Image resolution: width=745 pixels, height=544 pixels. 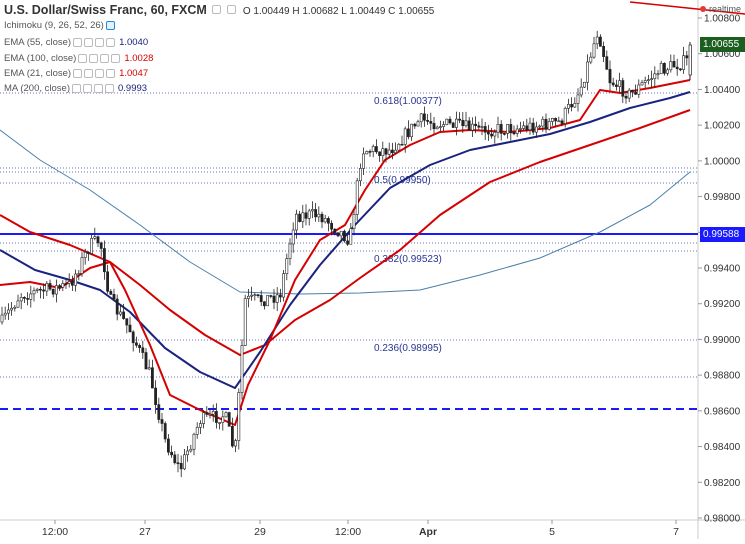 I want to click on indicator-ichimoku: Ichimoku (9, 26, 52, 26), so click(x=59, y=25).